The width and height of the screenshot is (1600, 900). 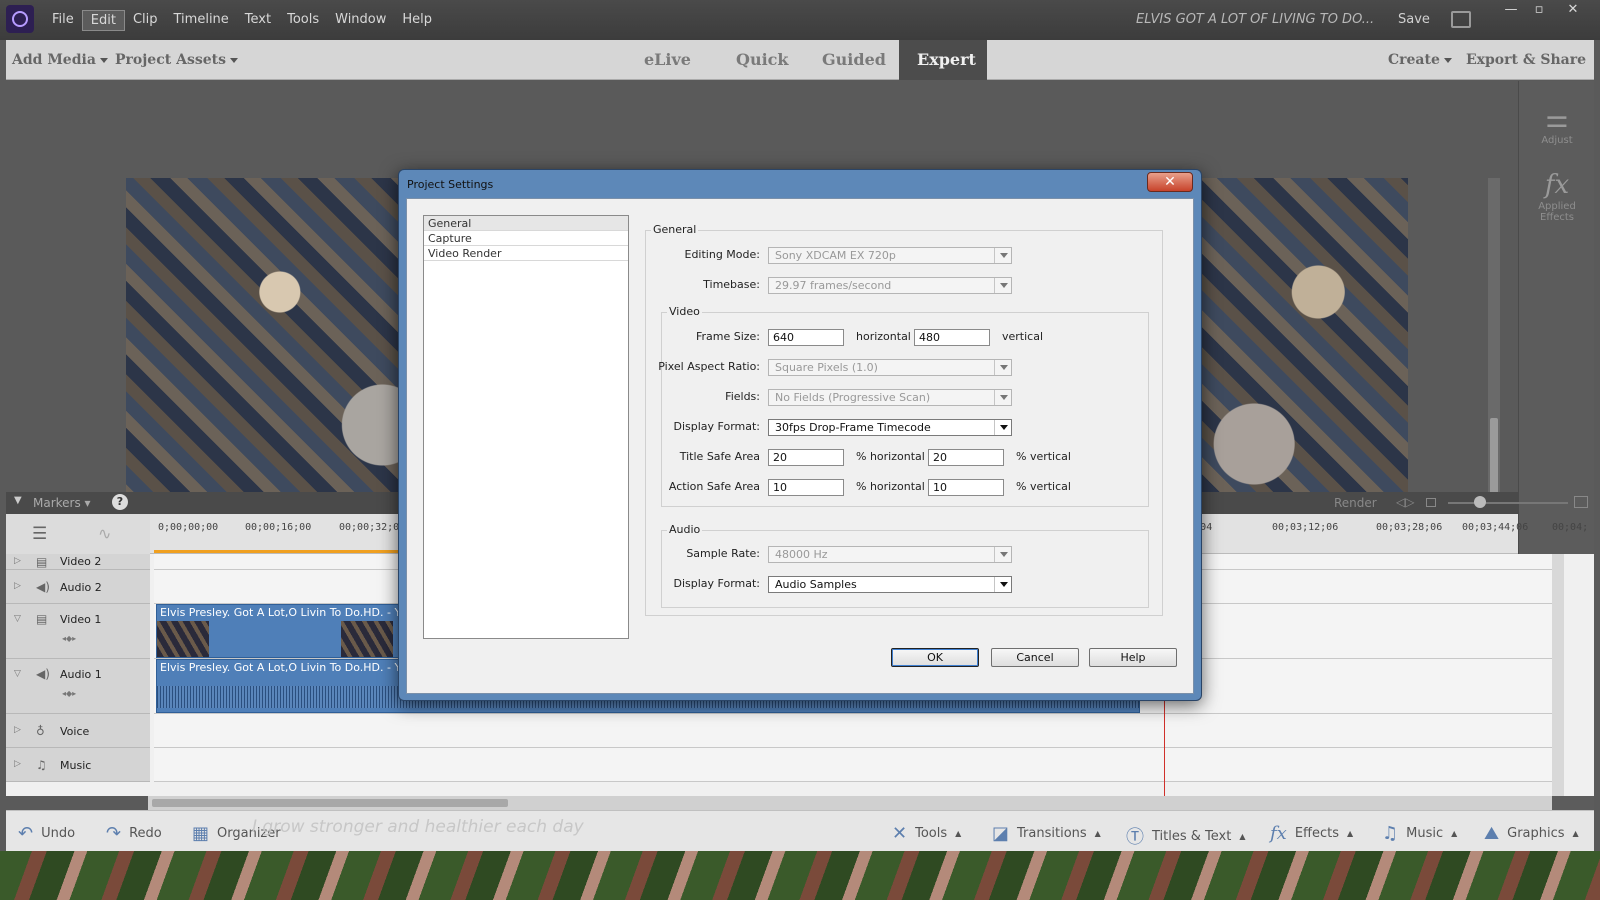 I want to click on display-format-select: 30fps Drop-Frame Timecode, so click(x=890, y=427).